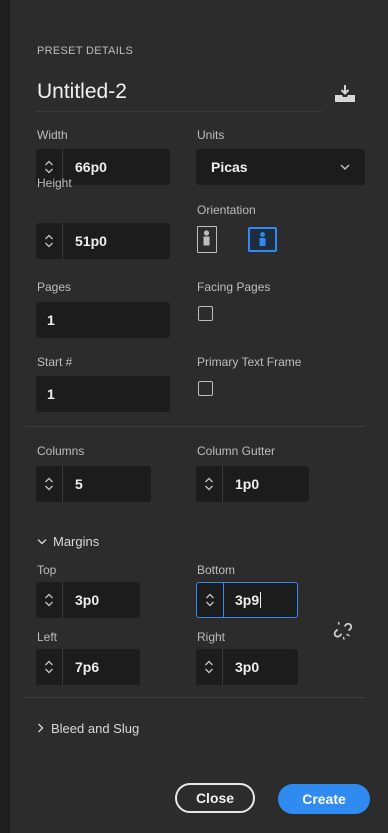 Image resolution: width=388 pixels, height=833 pixels. What do you see at coordinates (261, 600) in the screenshot?
I see `text-cursor` at bounding box center [261, 600].